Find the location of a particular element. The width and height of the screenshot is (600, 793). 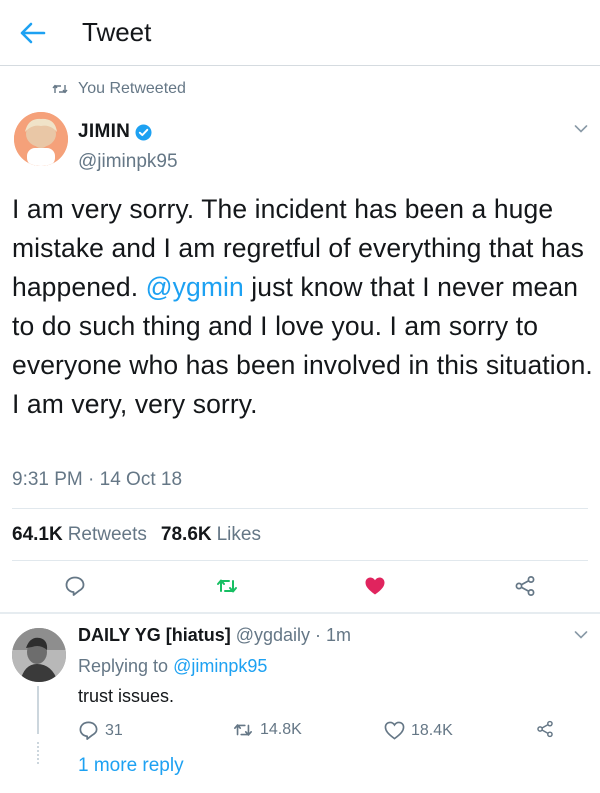

heart-icon is located at coordinates (375, 586).